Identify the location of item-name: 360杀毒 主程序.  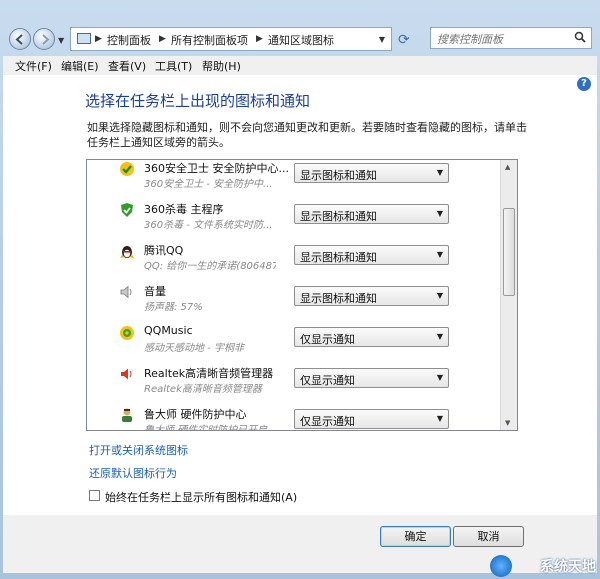
(184, 209).